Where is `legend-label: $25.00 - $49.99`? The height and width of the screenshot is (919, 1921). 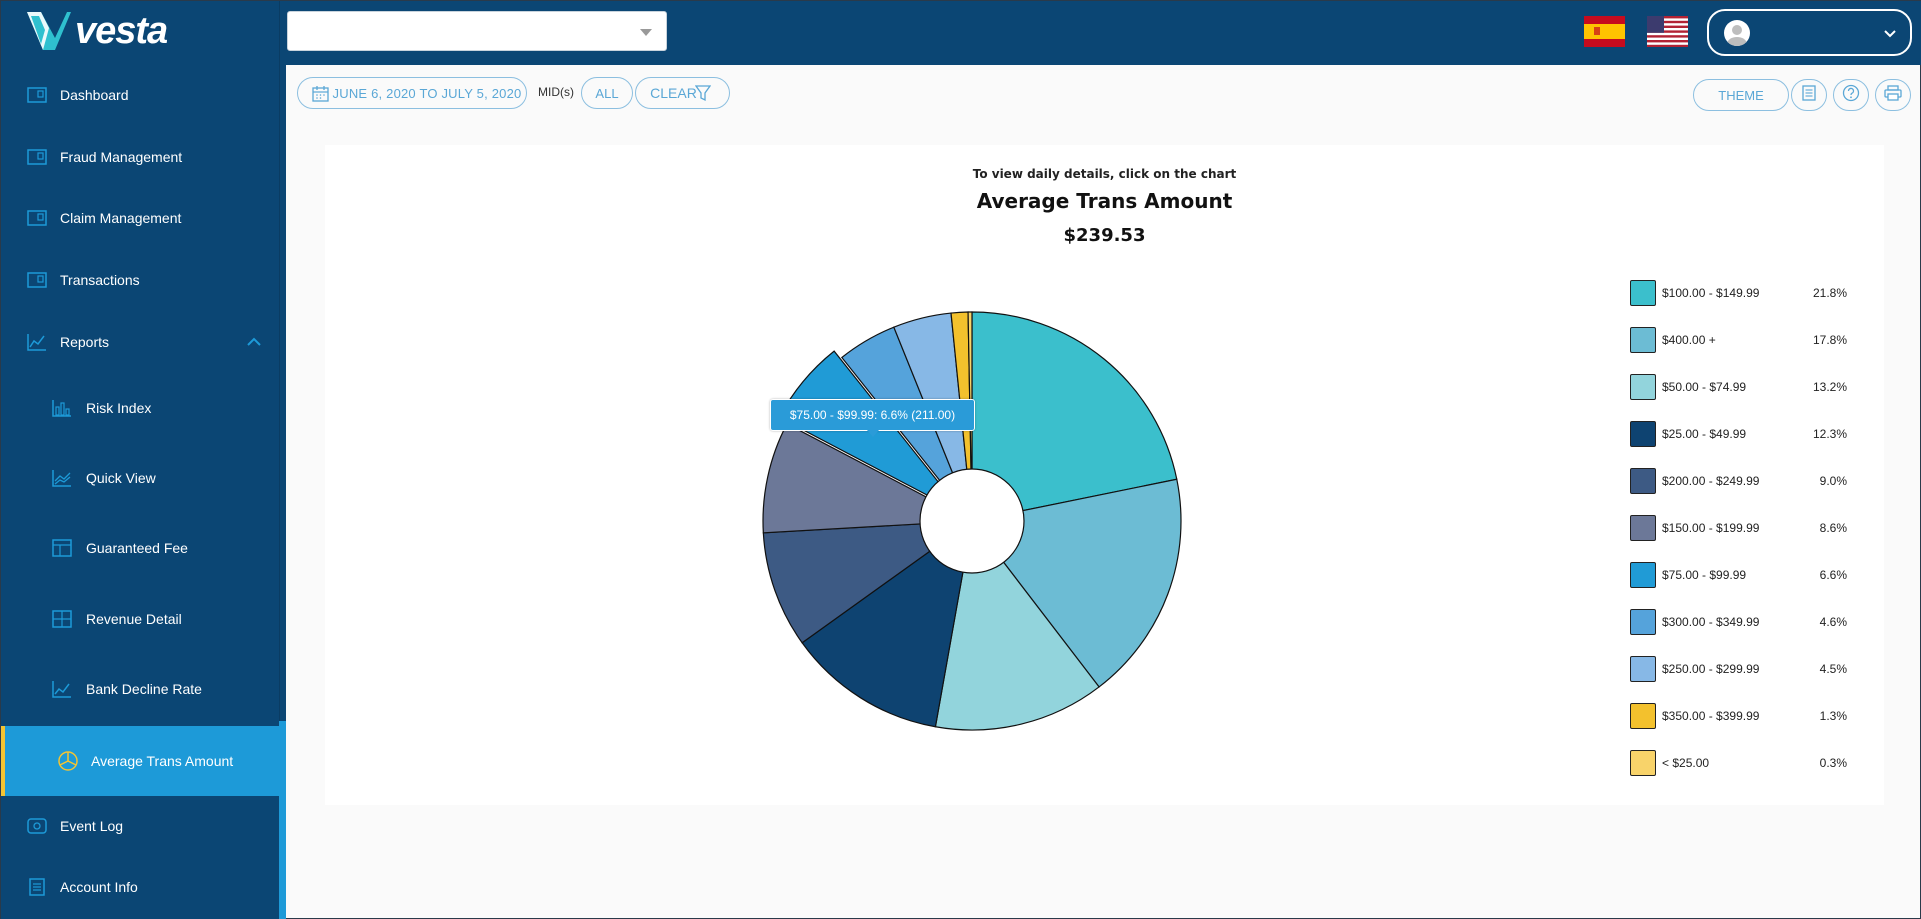 legend-label: $25.00 - $49.99 is located at coordinates (1704, 434).